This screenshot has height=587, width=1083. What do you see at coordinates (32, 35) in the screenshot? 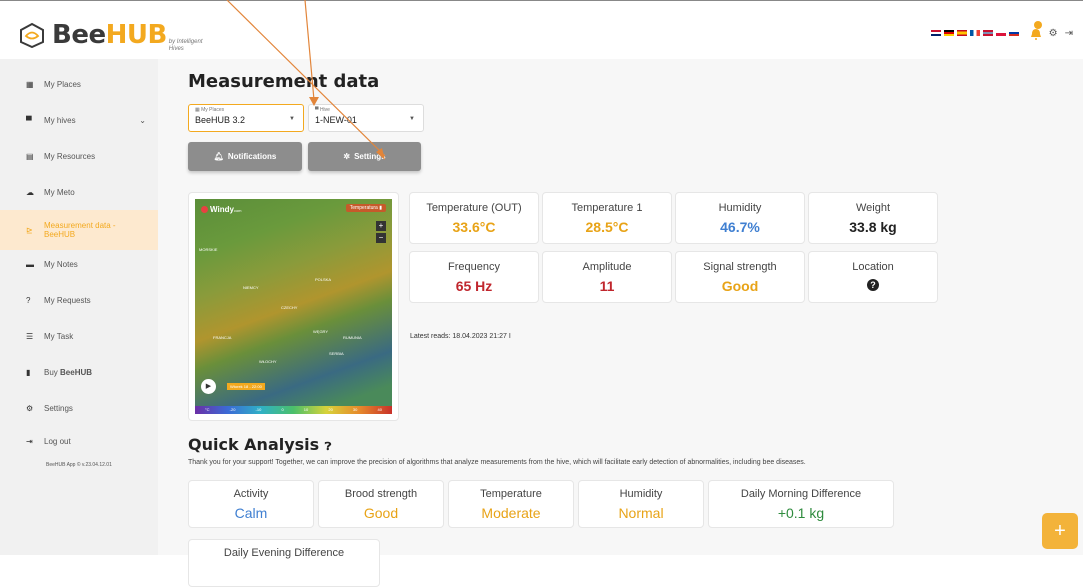
I see `beehub-logo-icon` at bounding box center [32, 35].